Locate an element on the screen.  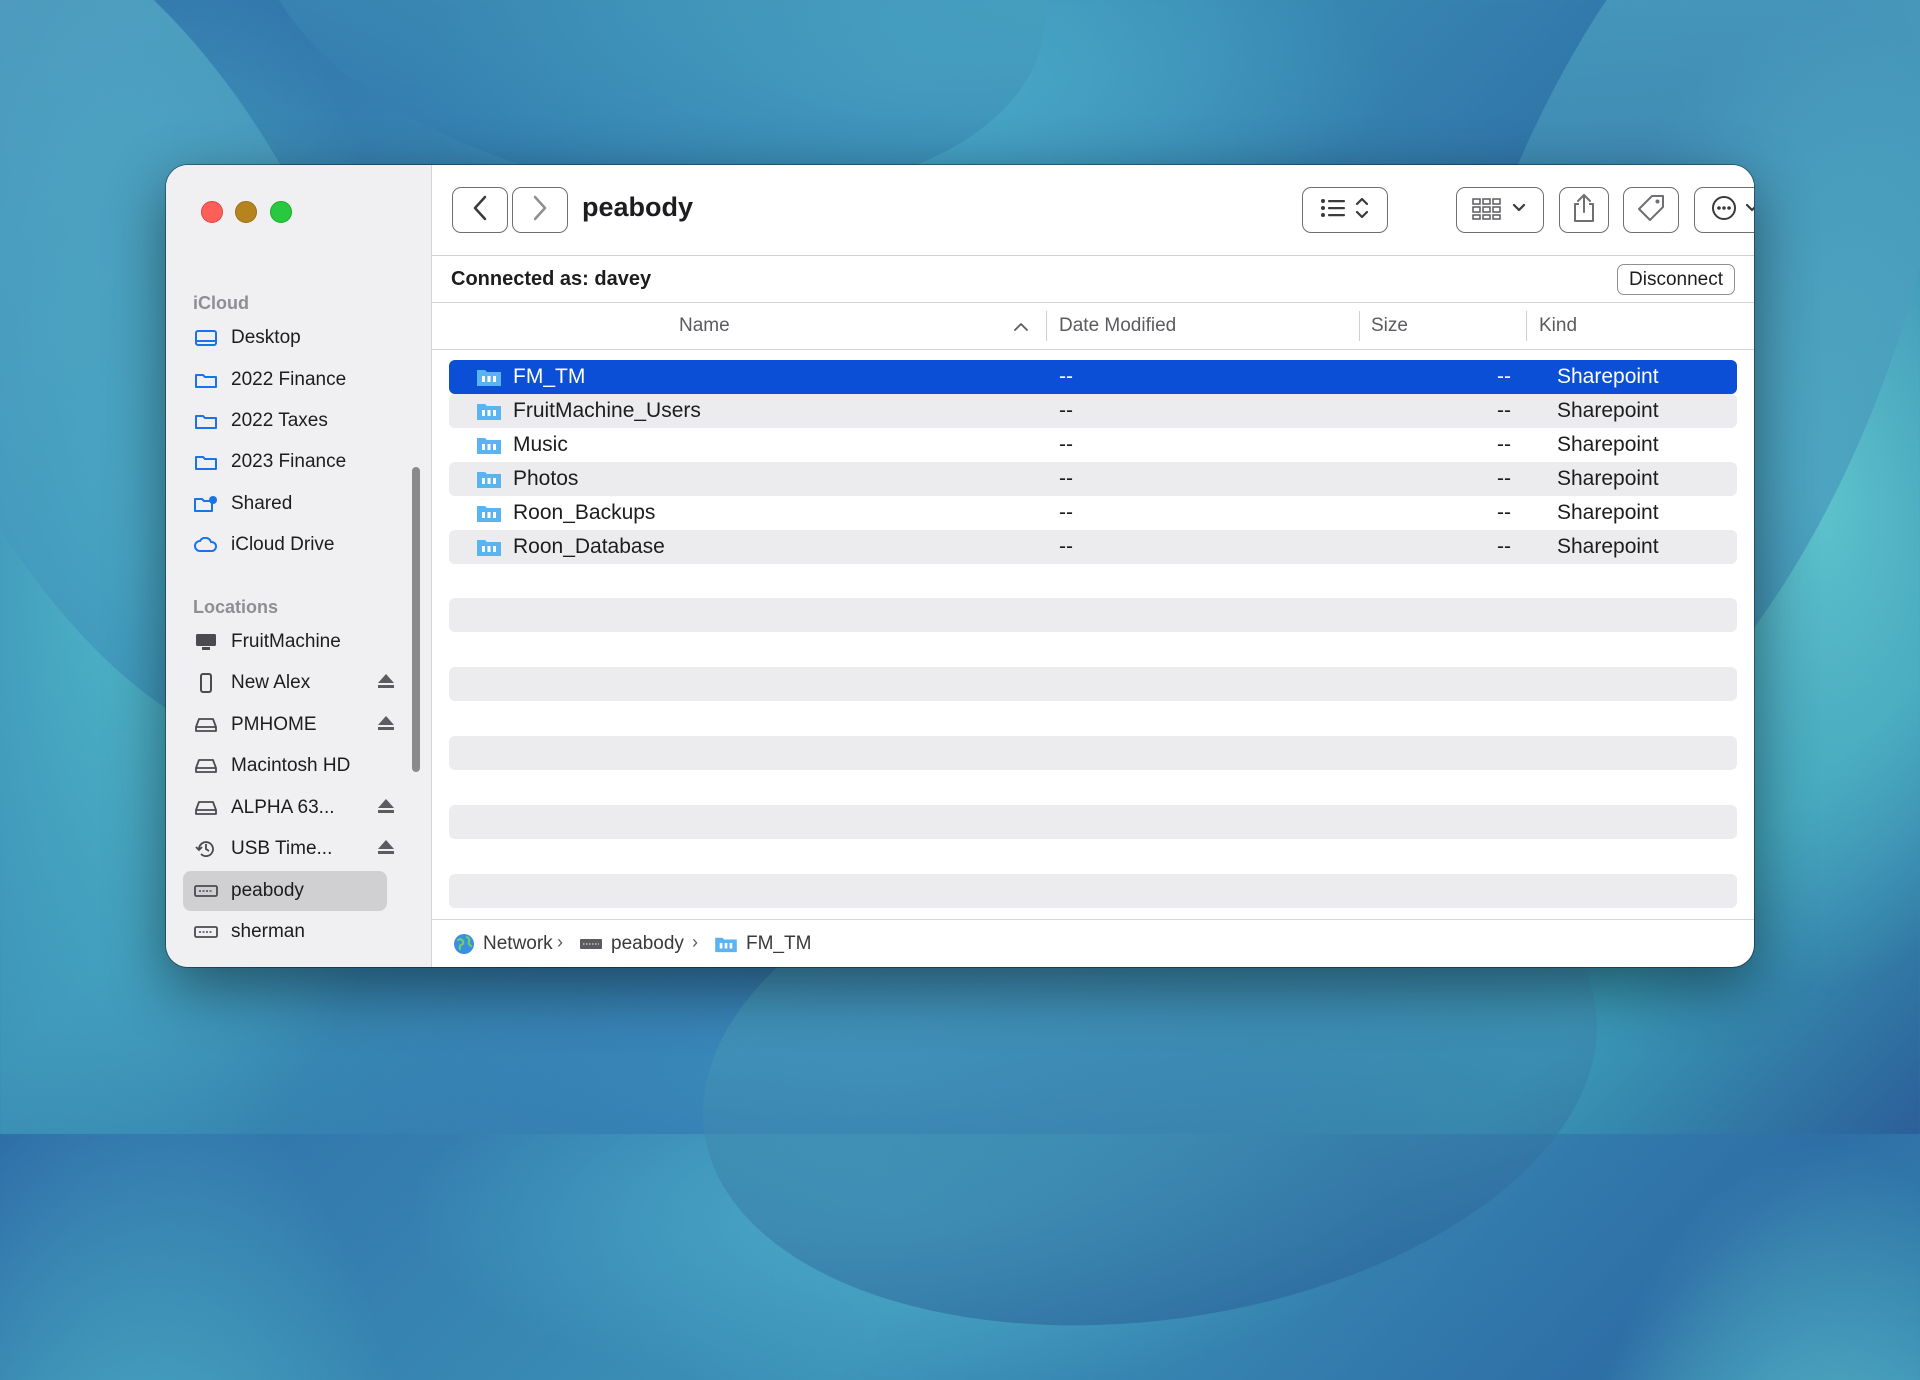
maximize-button is located at coordinates (281, 212).